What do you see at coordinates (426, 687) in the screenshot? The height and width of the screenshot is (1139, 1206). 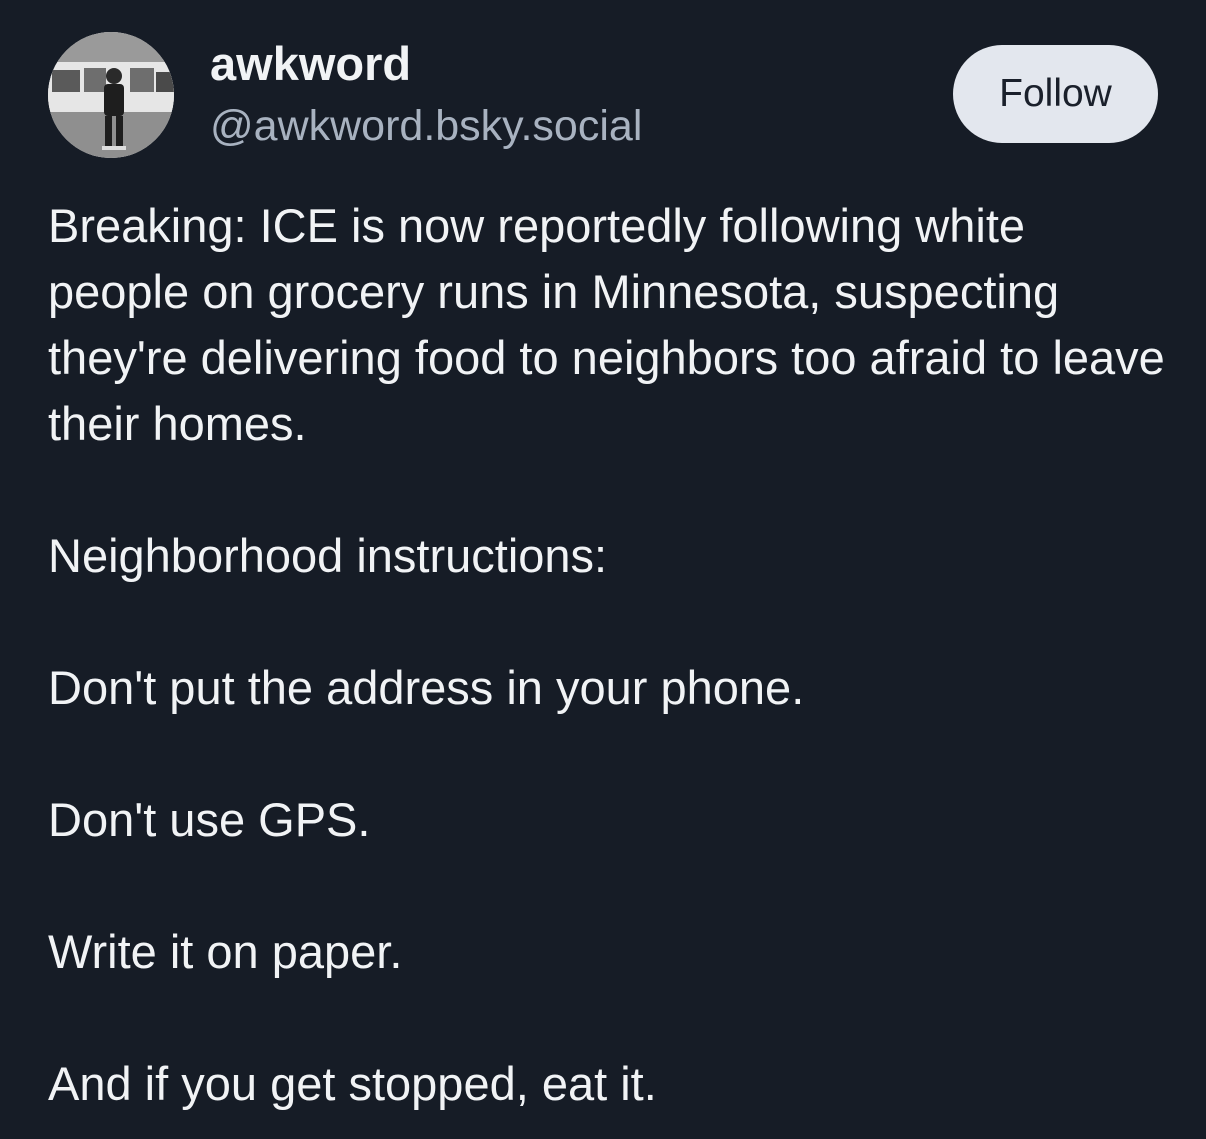 I see `post-paragraph: Don't put the address in your phone.` at bounding box center [426, 687].